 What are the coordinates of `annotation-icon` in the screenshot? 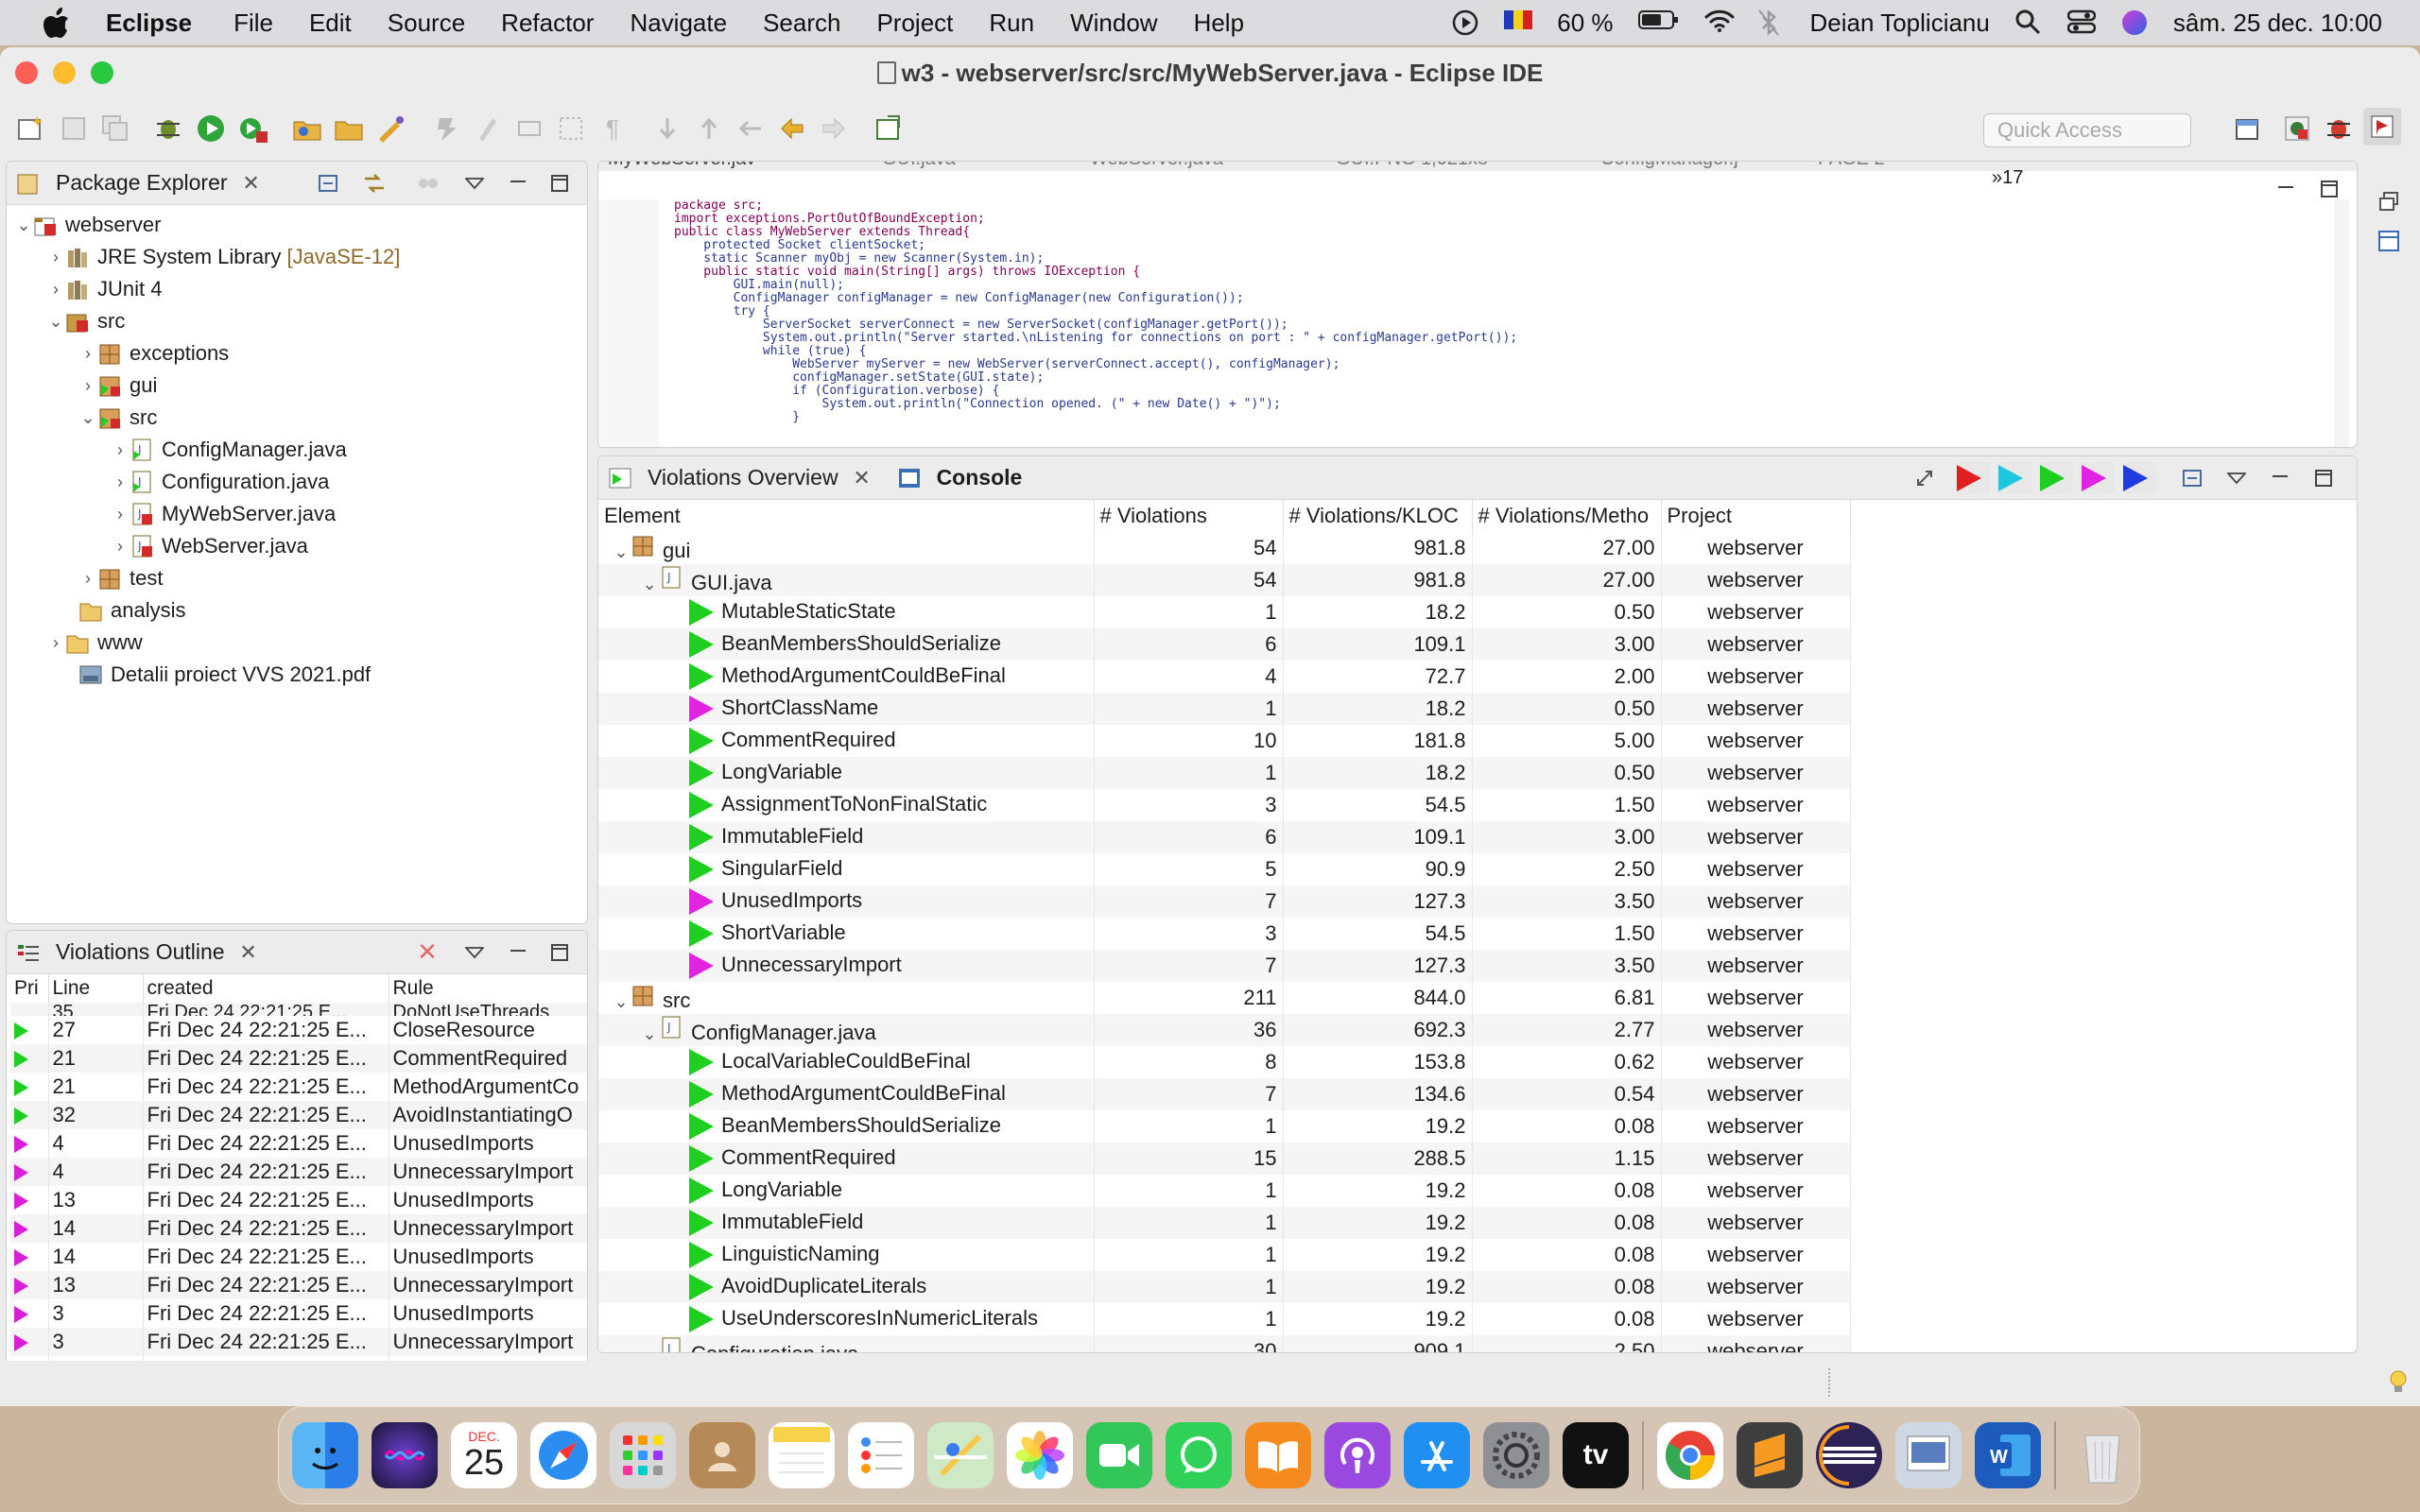 It's located at (446, 128).